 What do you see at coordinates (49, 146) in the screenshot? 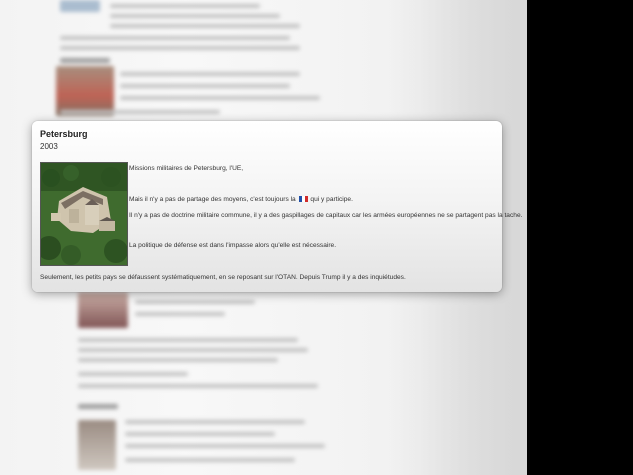
I see `card-year: 2003` at bounding box center [49, 146].